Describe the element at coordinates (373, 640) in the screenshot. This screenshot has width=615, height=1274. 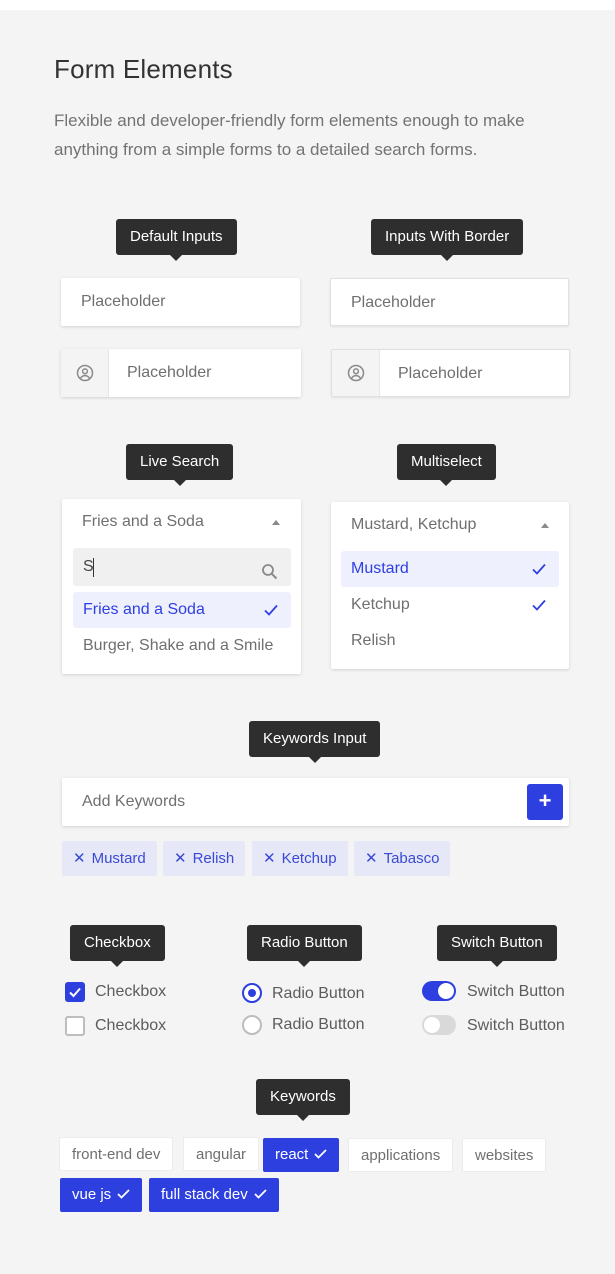
I see `multiselect-option-label: Relish` at that location.